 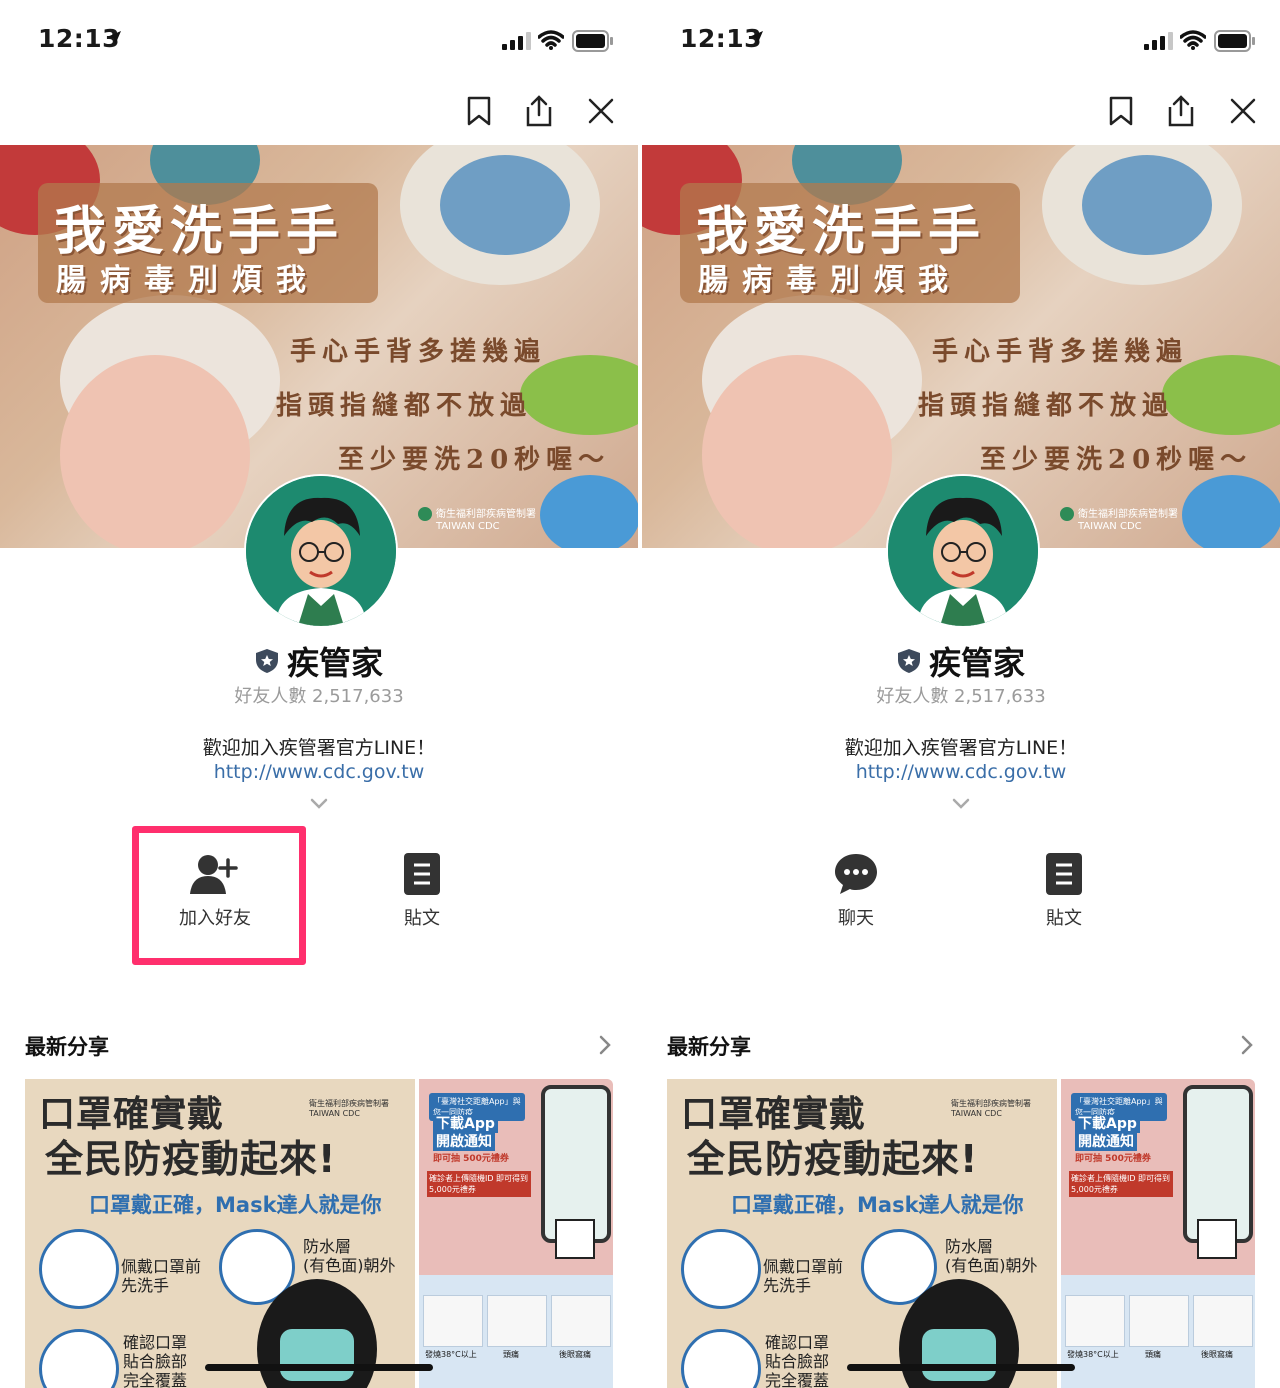 I want to click on cover-line-1: 手心手背多搓幾遍, so click(x=418, y=352).